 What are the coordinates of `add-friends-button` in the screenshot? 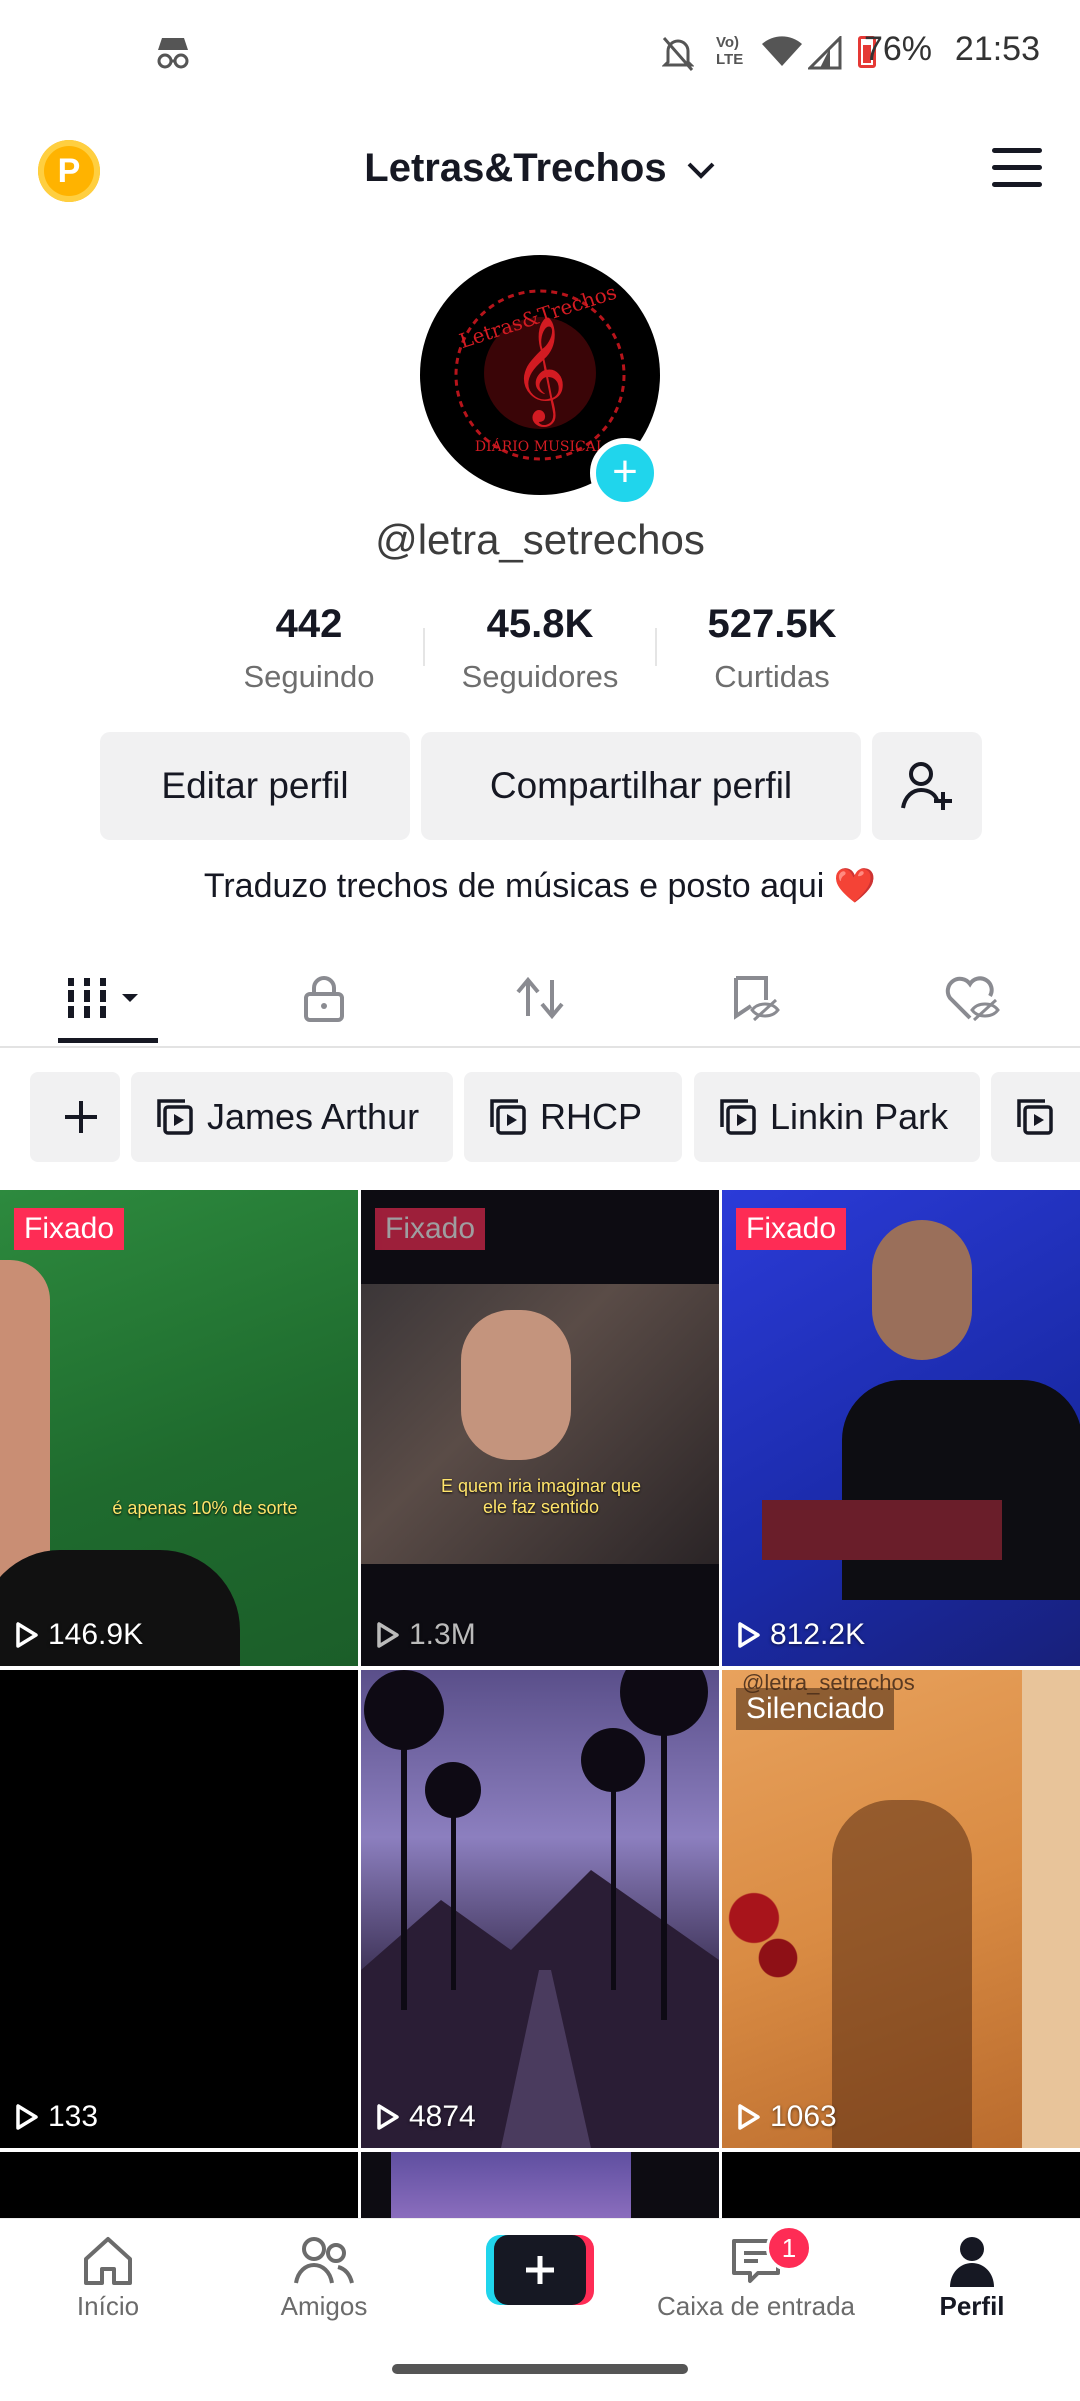 It's located at (927, 786).